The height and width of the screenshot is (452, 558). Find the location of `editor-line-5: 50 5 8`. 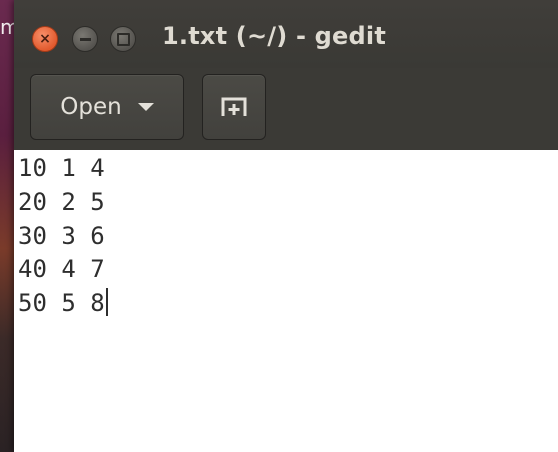

editor-line-5: 50 5 8 is located at coordinates (63, 303).